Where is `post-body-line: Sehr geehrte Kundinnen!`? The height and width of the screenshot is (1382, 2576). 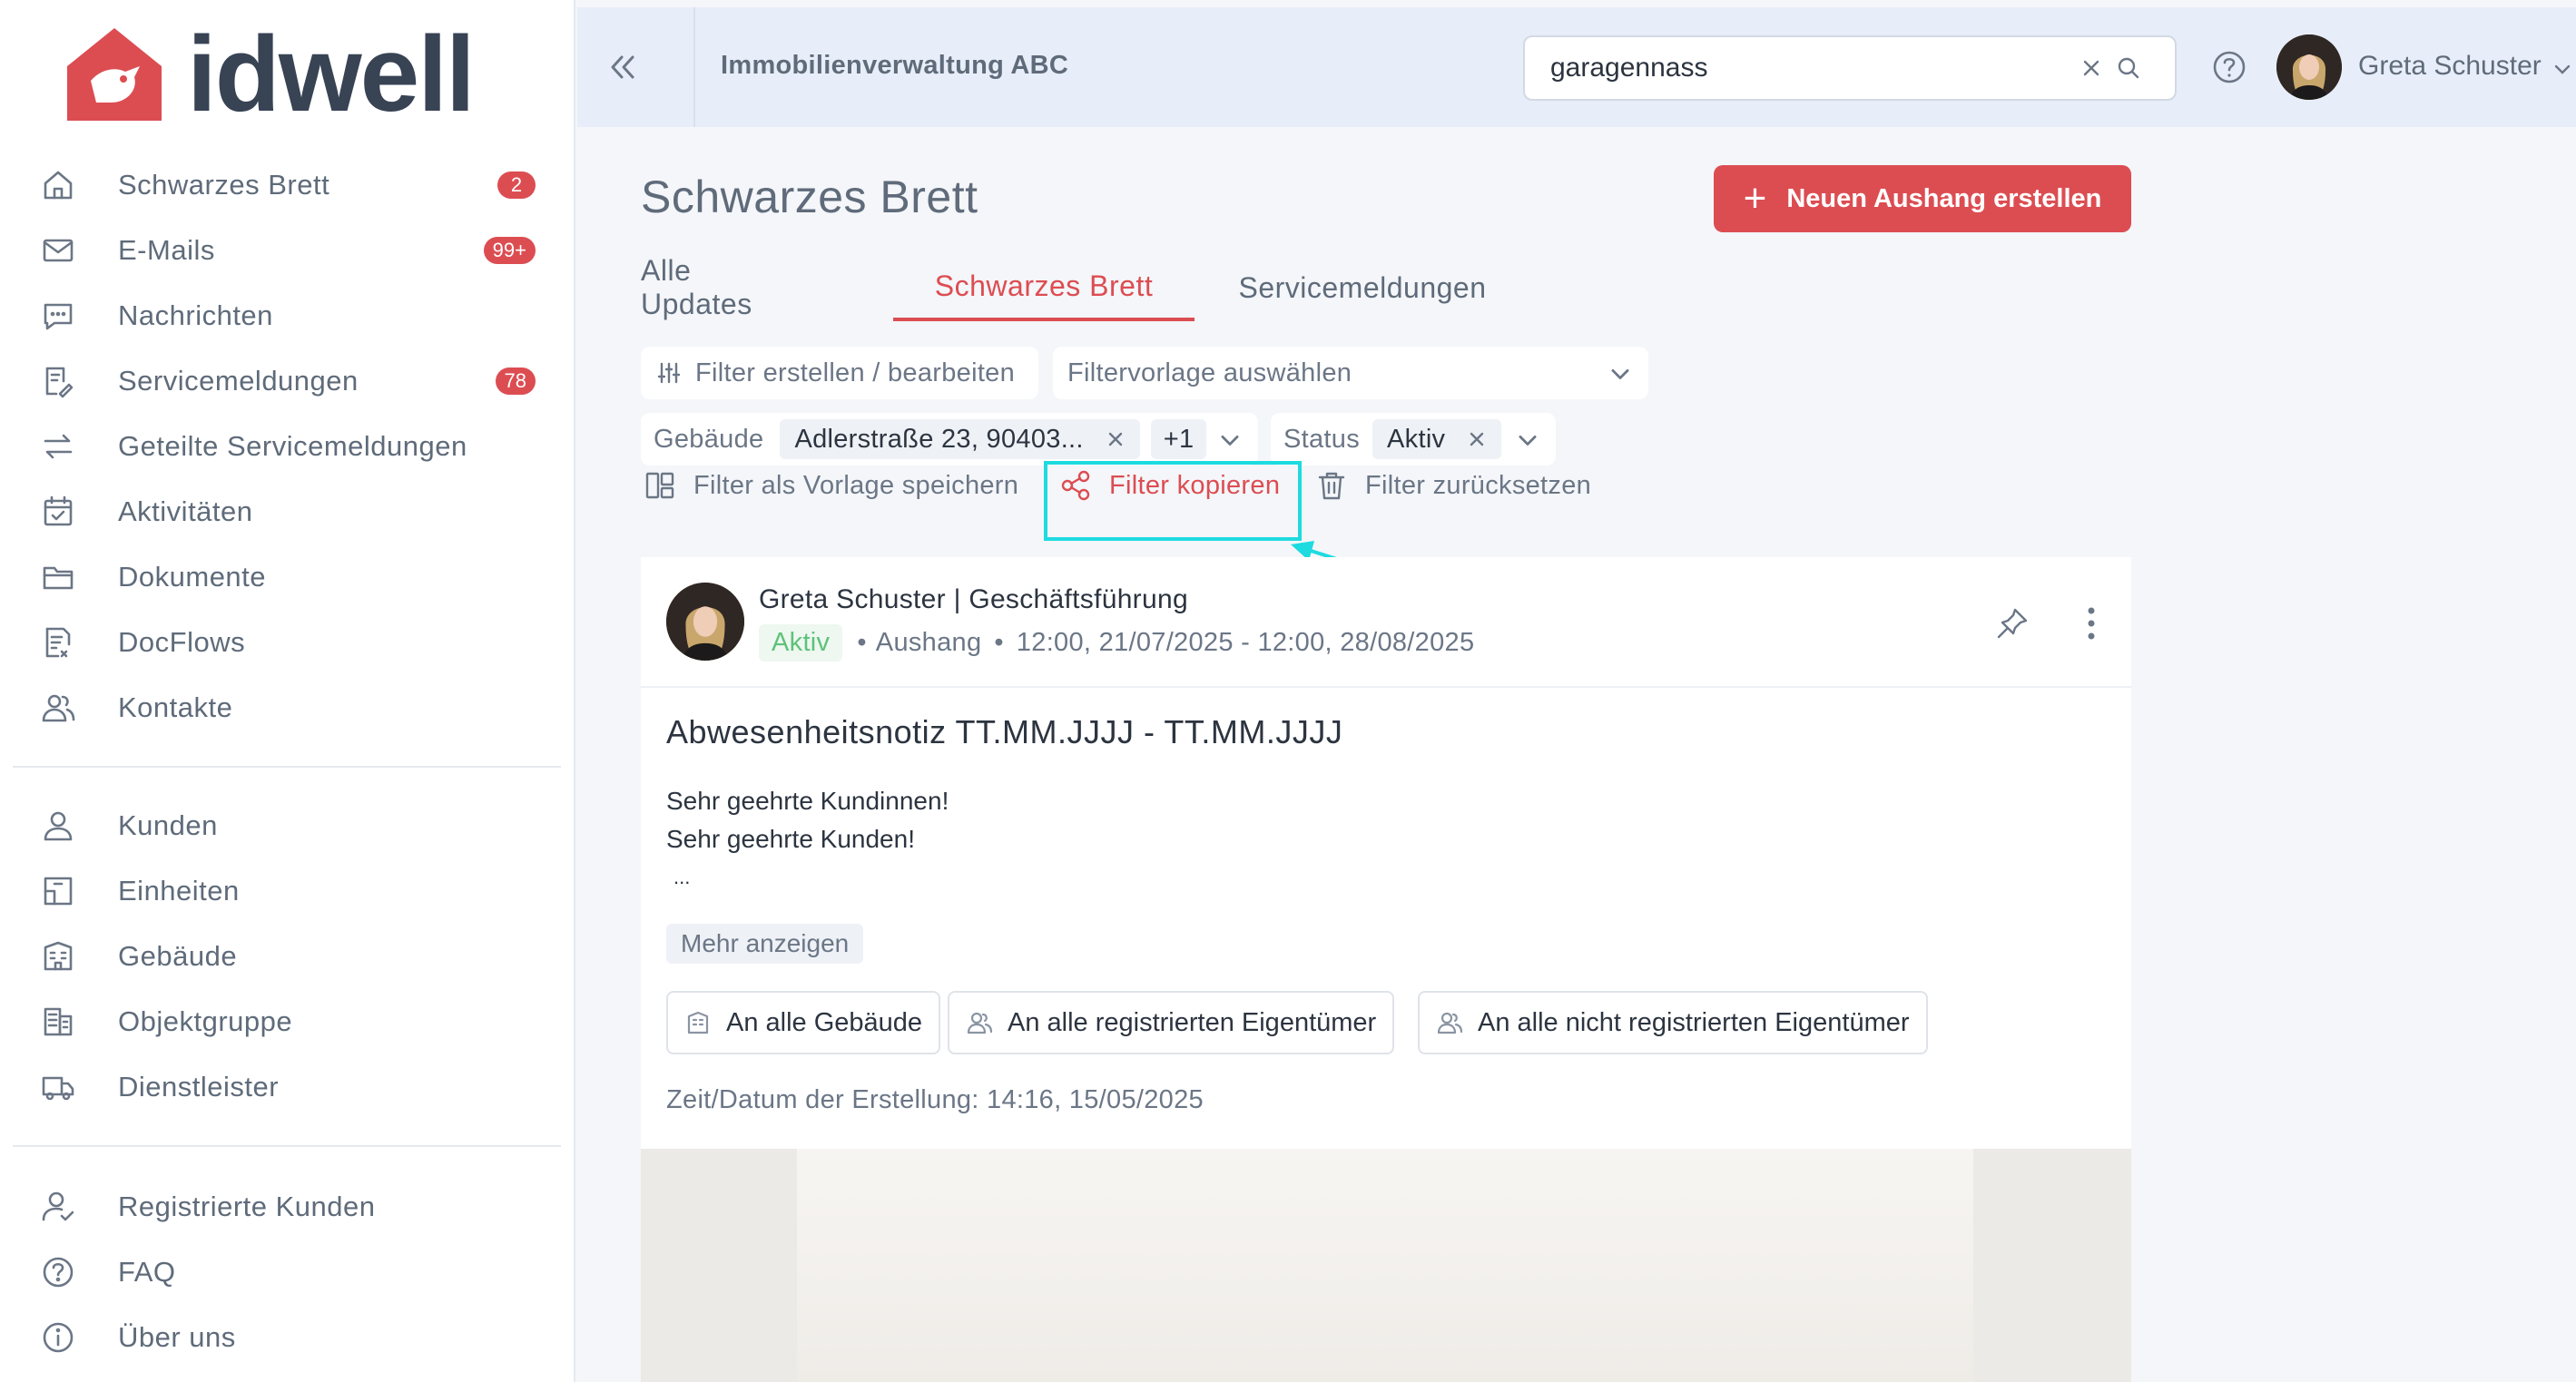
post-body-line: Sehr geehrte Kundinnen! is located at coordinates (807, 801).